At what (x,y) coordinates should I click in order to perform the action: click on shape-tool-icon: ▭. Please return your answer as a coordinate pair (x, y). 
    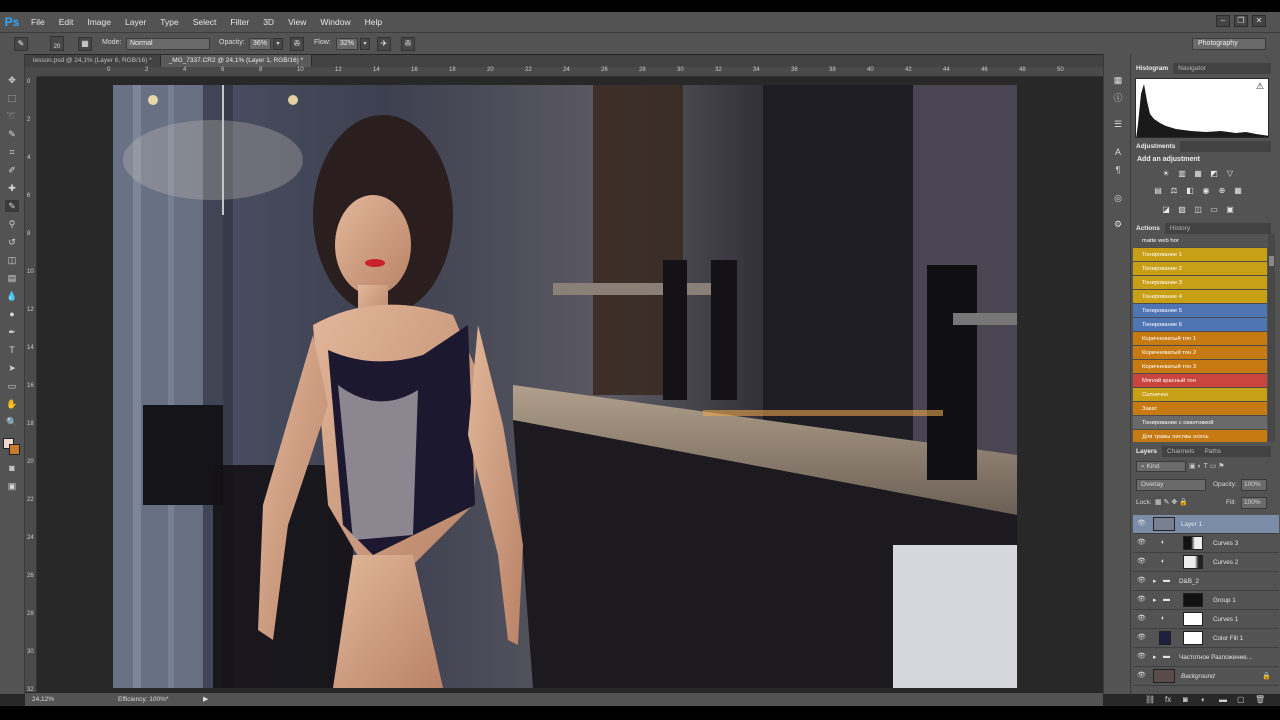
    Looking at the image, I should click on (12, 386).